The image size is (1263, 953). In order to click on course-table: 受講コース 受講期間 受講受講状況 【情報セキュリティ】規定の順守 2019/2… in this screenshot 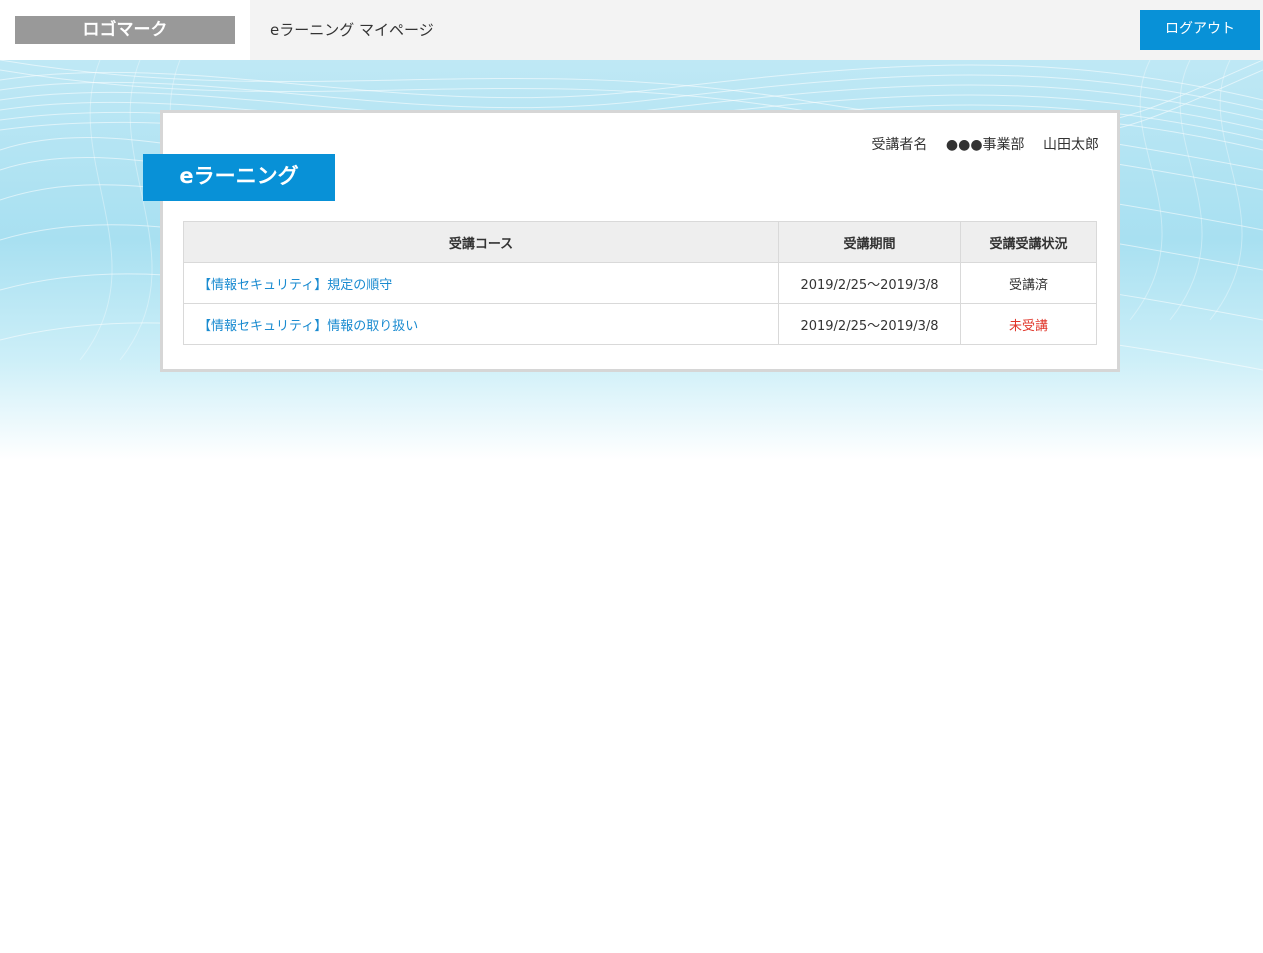, I will do `click(640, 283)`.